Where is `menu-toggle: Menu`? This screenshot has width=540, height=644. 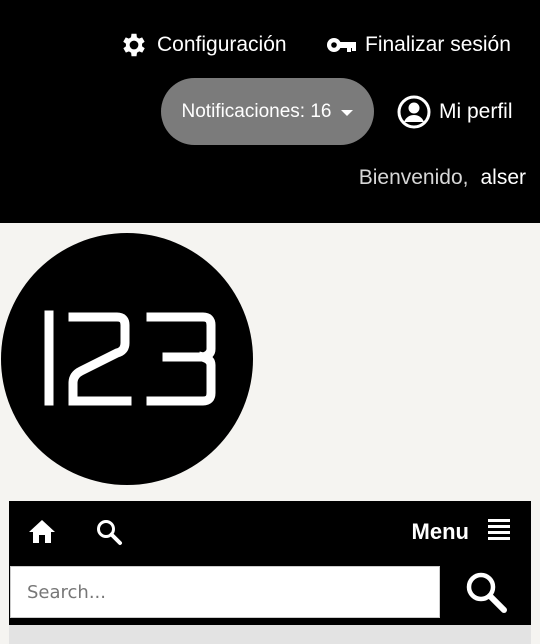
menu-toggle: Menu is located at coordinates (461, 532).